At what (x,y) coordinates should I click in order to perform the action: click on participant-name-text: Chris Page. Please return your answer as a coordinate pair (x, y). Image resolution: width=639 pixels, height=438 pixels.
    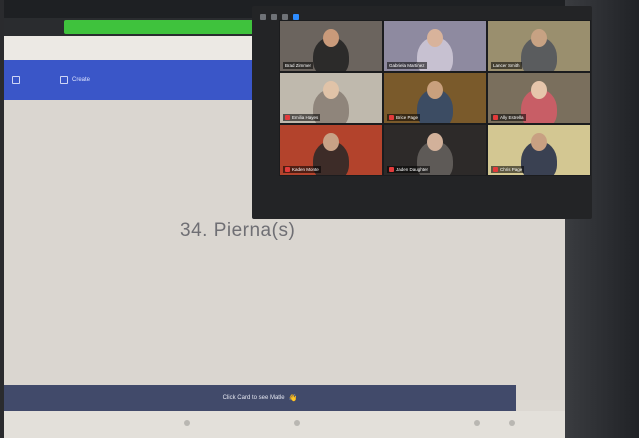
    Looking at the image, I should click on (511, 169).